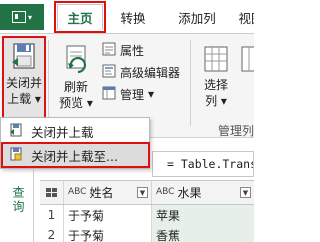  I want to click on formula-text: = Table.Trans, so click(210, 164).